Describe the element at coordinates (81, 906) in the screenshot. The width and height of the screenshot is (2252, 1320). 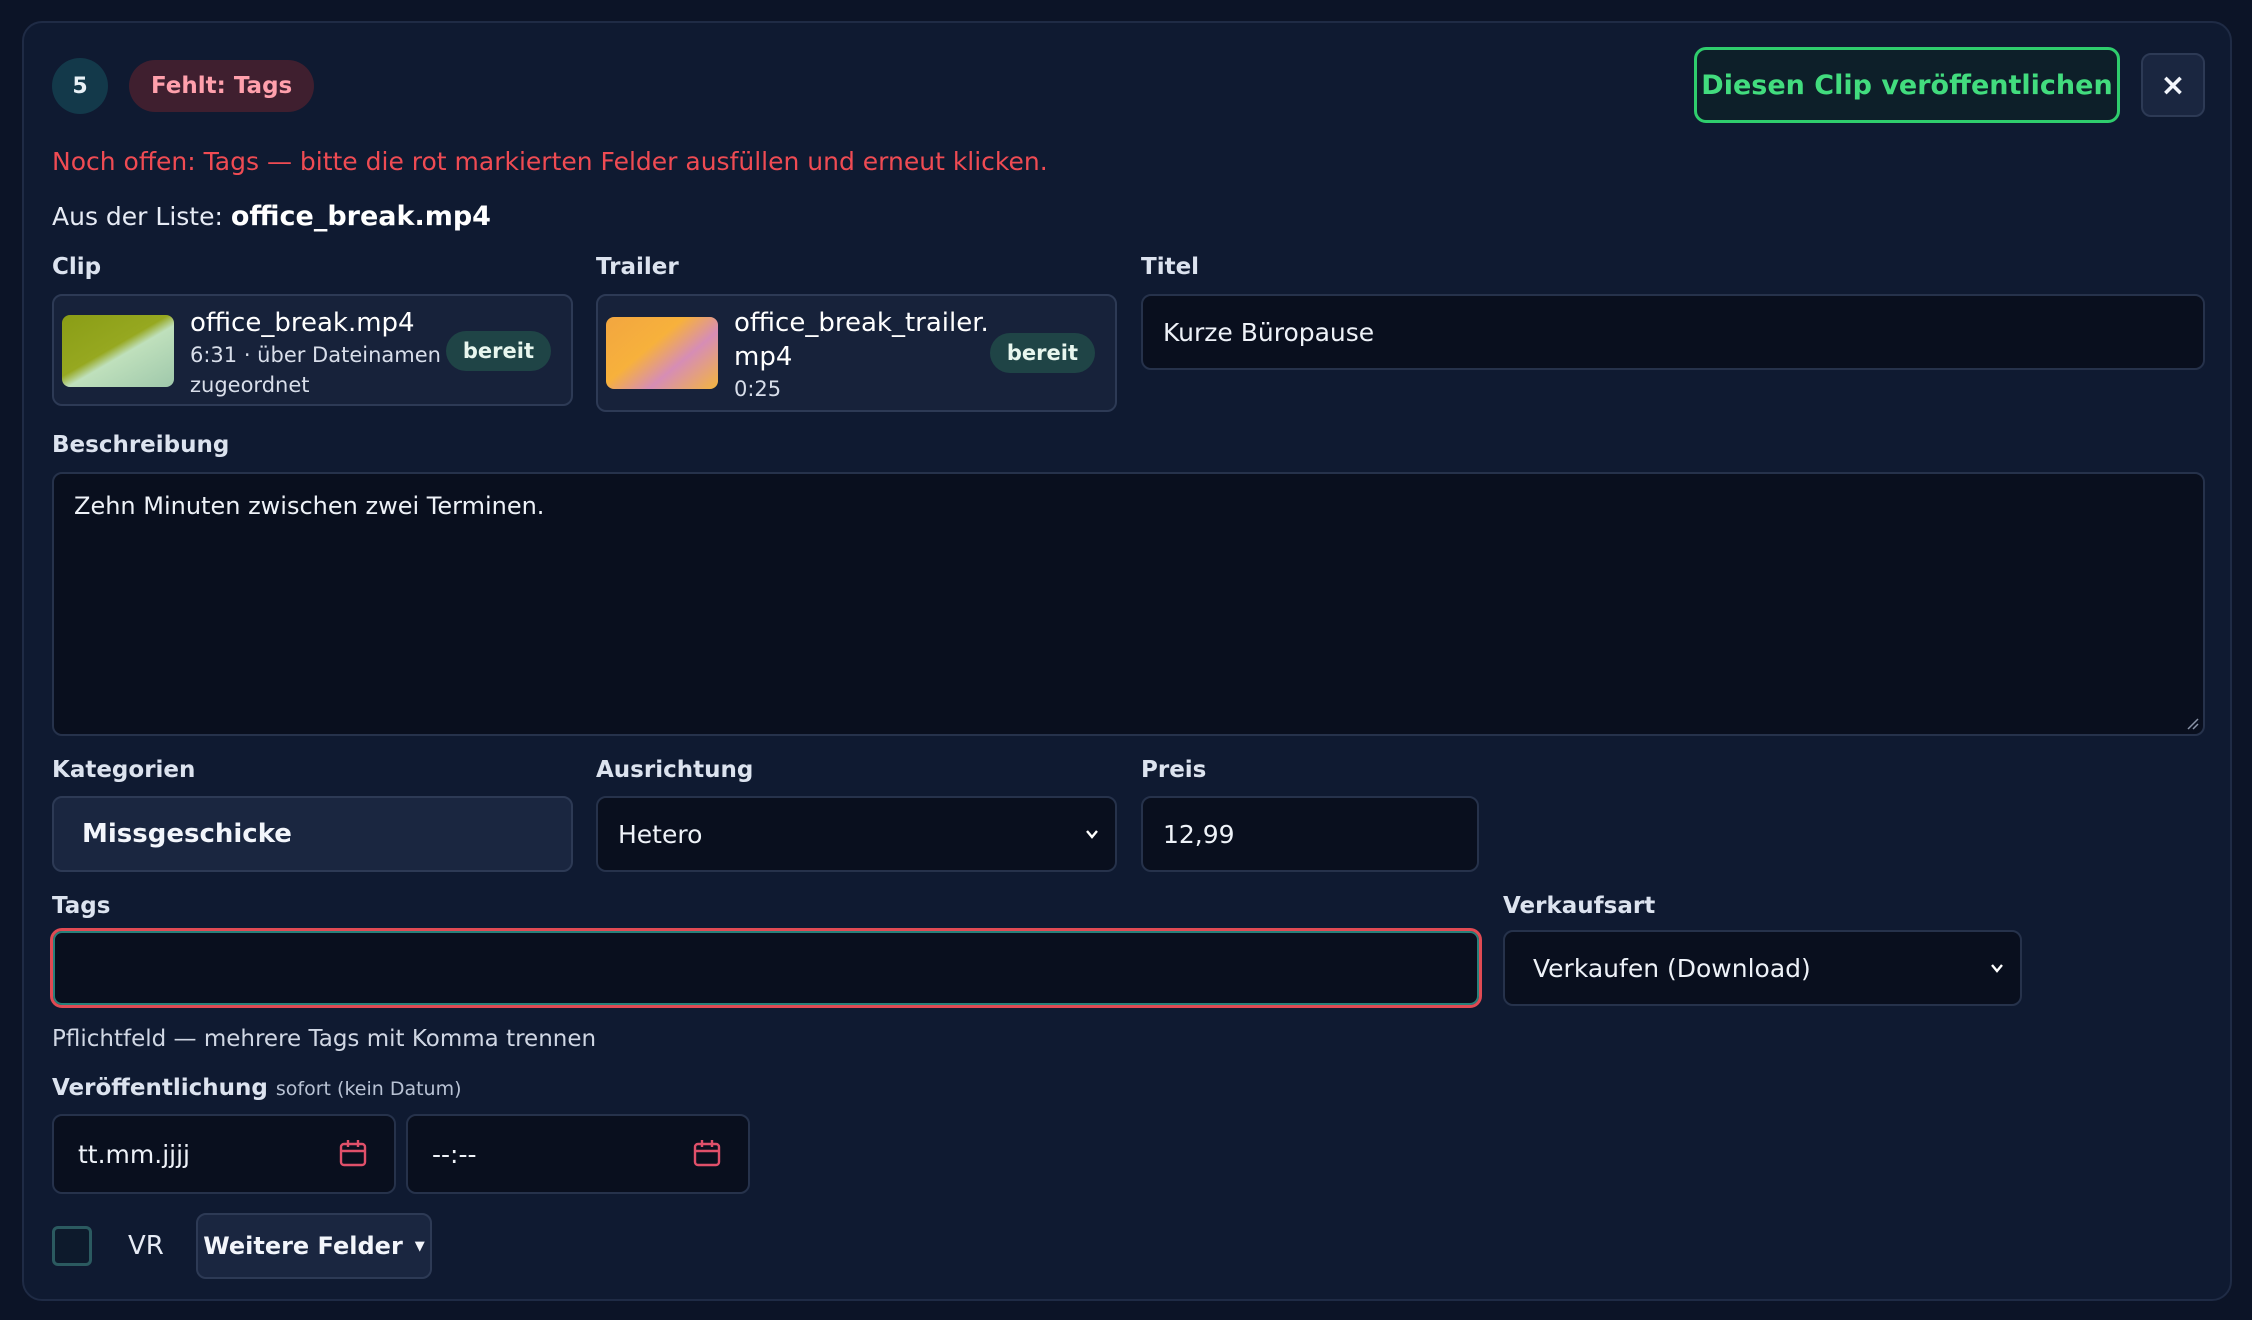
I see `tags-label: Tags` at that location.